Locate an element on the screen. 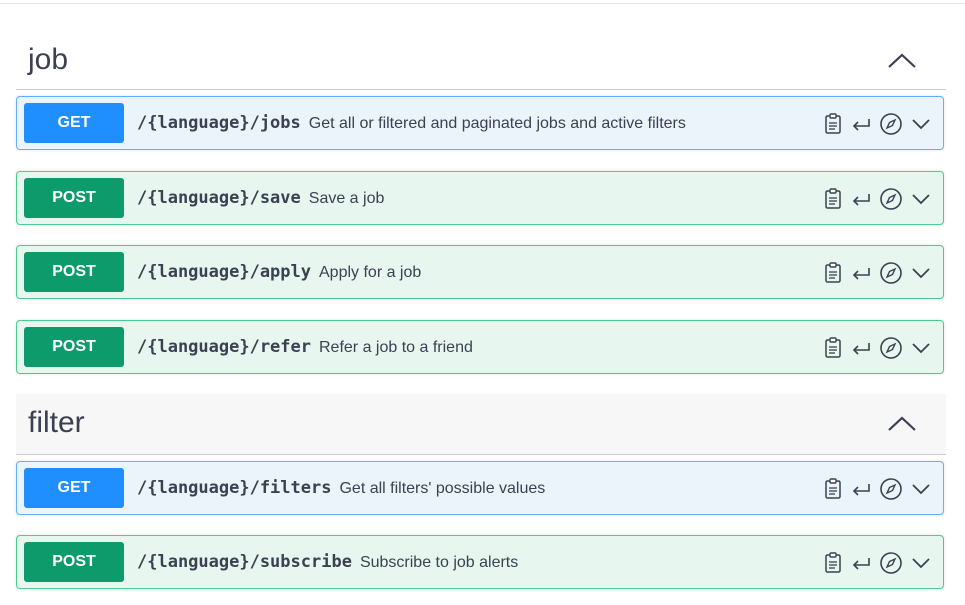 This screenshot has width=965, height=605. path-text: /{language}/jobs is located at coordinates (219, 123).